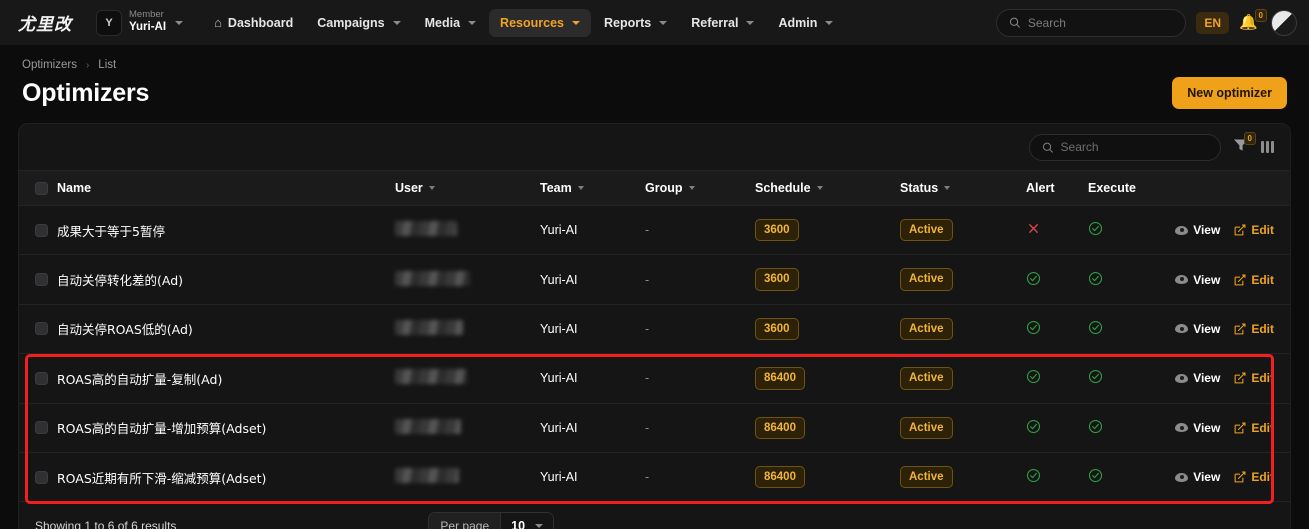 The height and width of the screenshot is (529, 1309). I want to click on select-all-checkbox, so click(41, 188).